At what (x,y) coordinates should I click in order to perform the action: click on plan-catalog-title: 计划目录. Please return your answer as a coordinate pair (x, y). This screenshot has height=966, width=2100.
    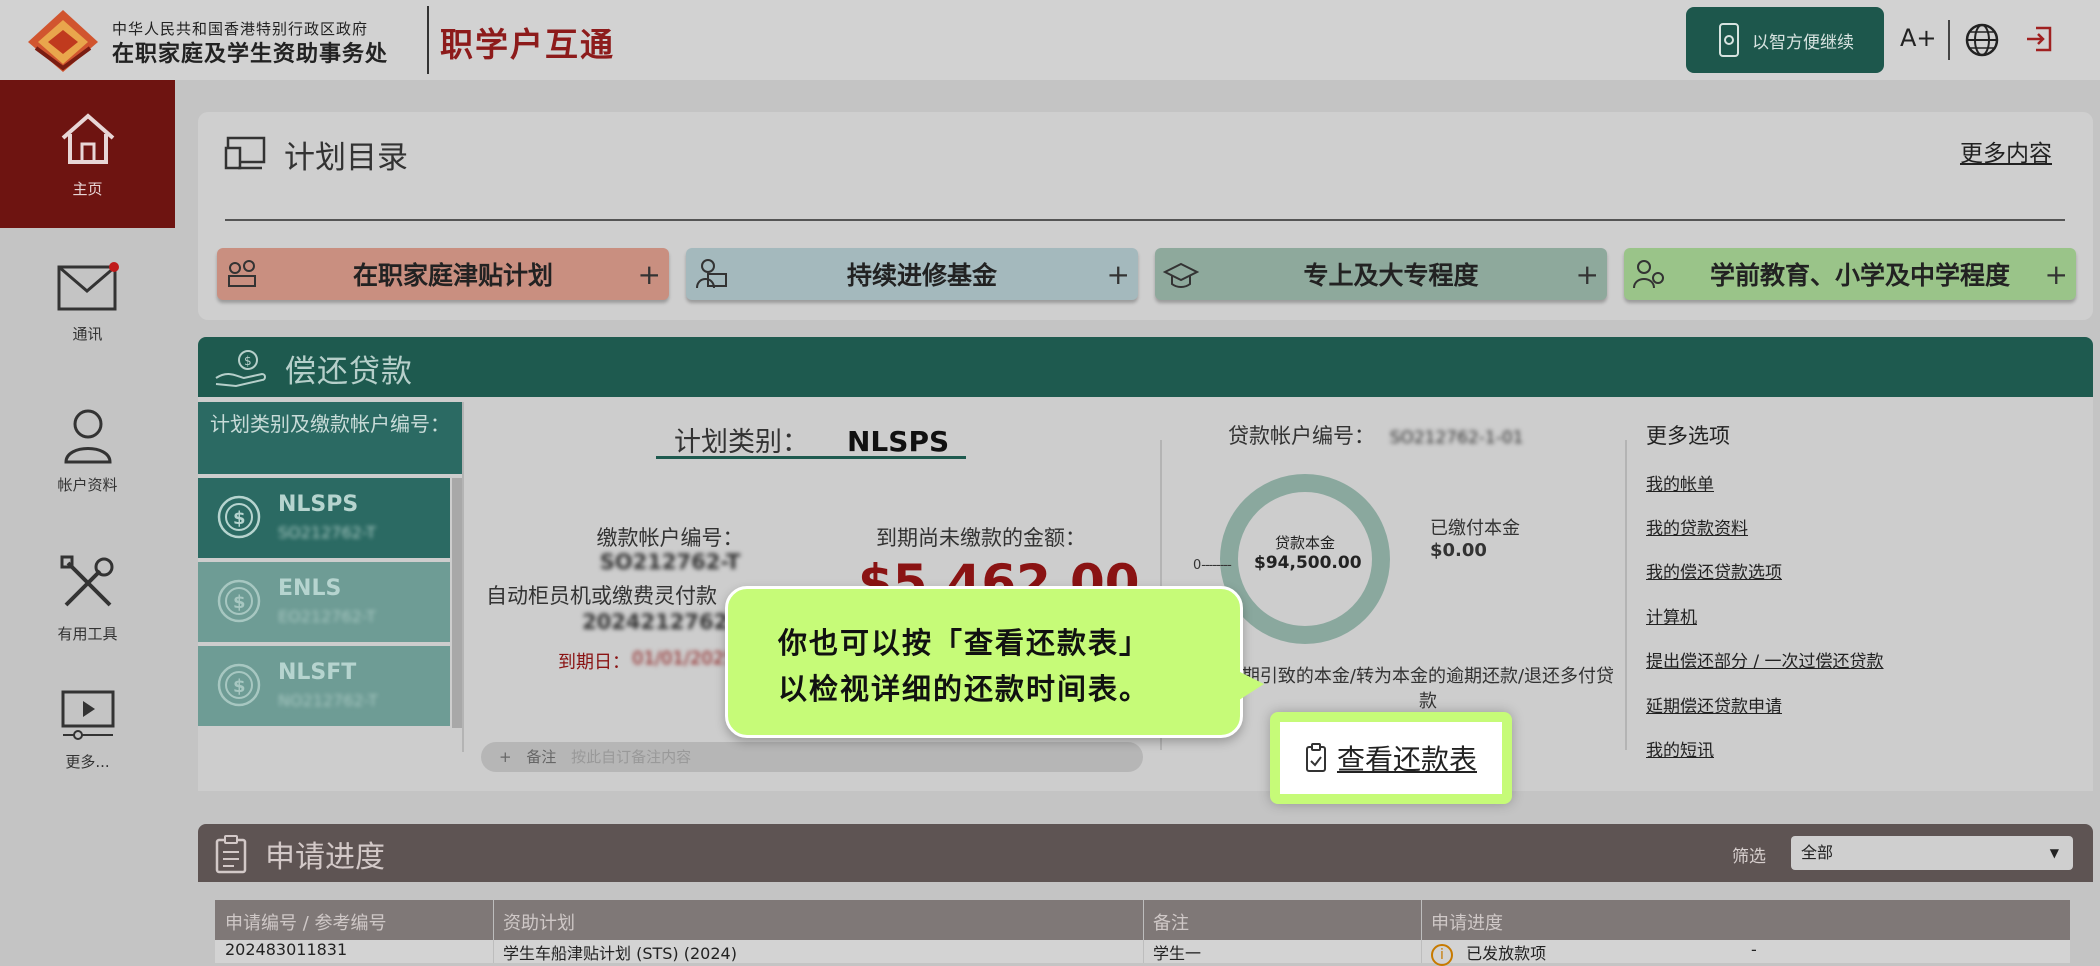
    Looking at the image, I should click on (346, 158).